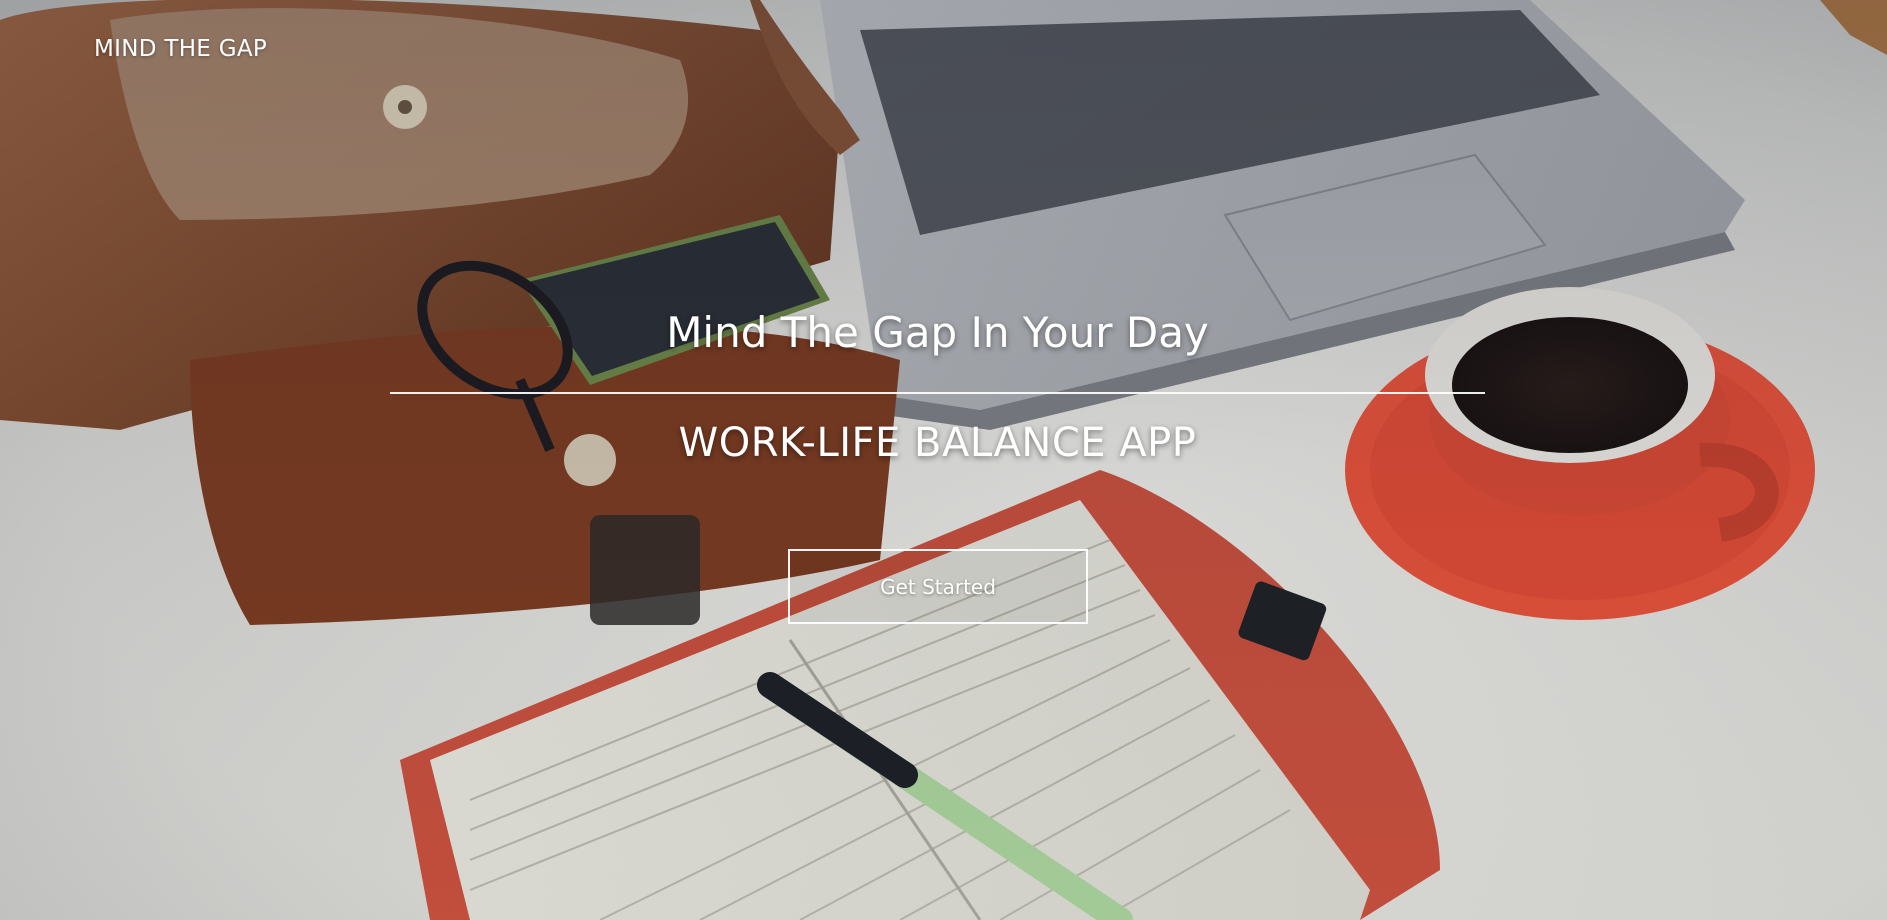 The height and width of the screenshot is (920, 1887). Describe the element at coordinates (937, 332) in the screenshot. I see `hero-title: Mind The Gap In Your Day` at that location.